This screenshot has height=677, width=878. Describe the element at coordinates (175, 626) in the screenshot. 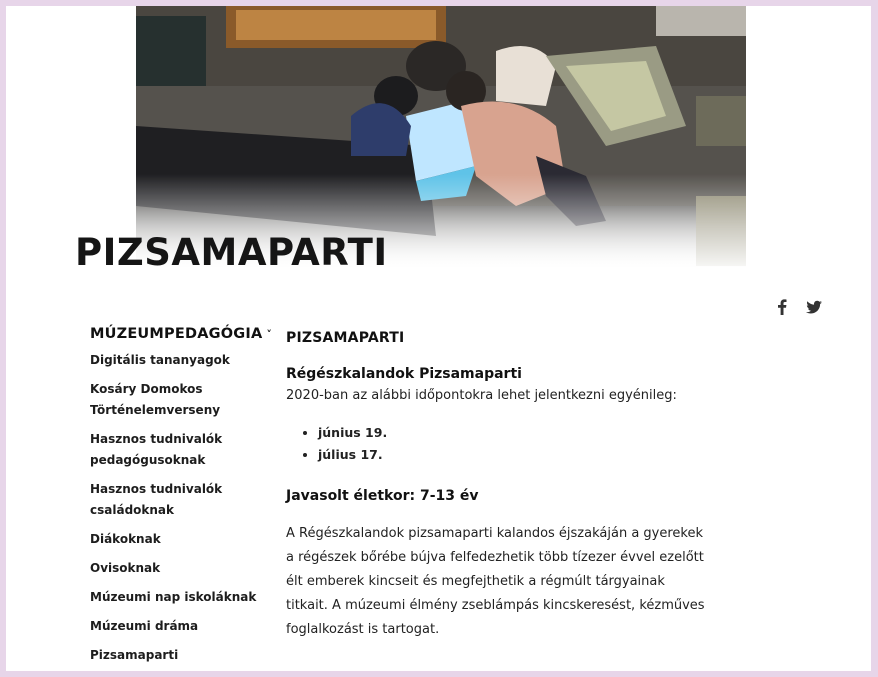

I see `sidebar-item-muzeumi-drama: Múzeumi dráma` at that location.